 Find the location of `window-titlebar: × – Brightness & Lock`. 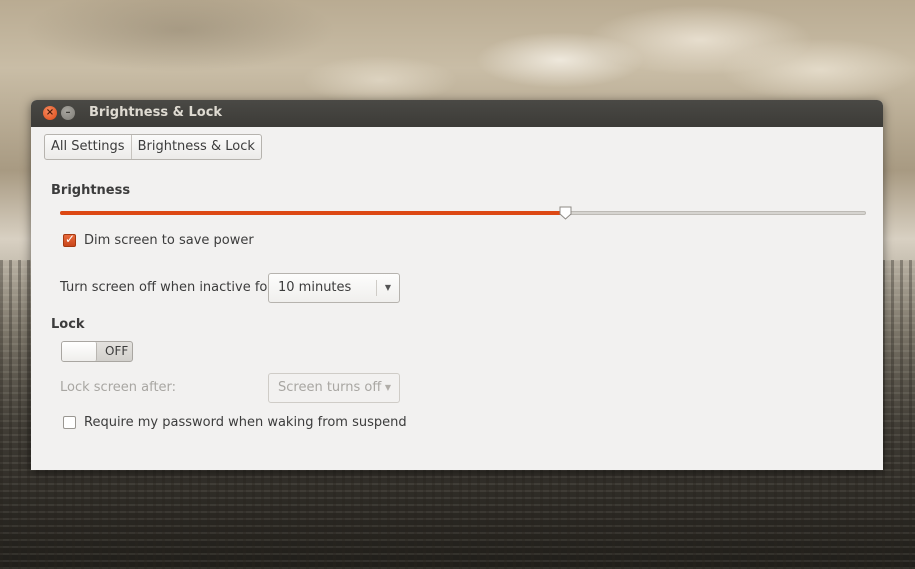

window-titlebar: × – Brightness & Lock is located at coordinates (457, 113).